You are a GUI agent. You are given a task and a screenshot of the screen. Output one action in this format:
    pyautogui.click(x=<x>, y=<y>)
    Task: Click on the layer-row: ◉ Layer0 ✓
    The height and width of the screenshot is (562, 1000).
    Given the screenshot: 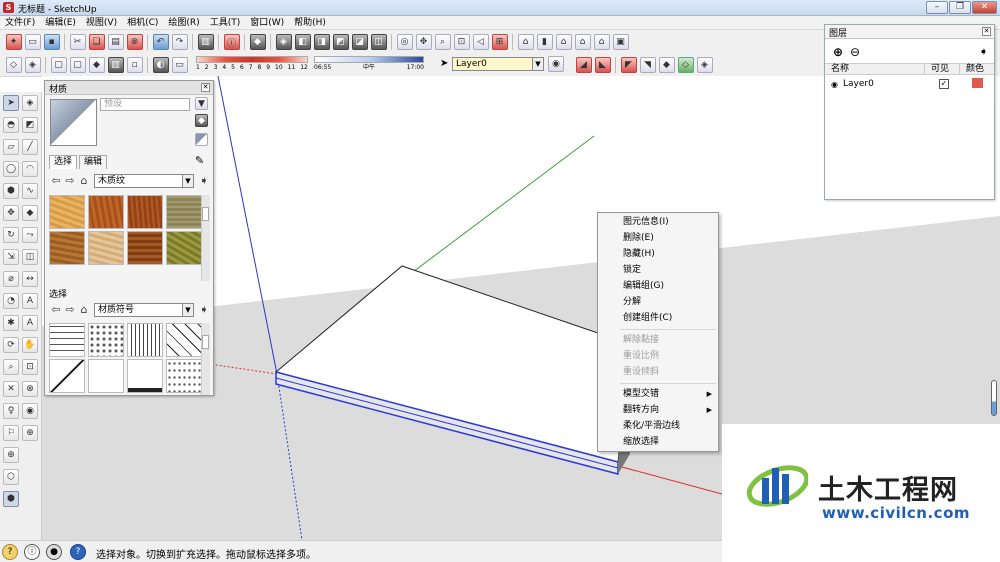 What is the action you would take?
    pyautogui.click(x=909, y=84)
    